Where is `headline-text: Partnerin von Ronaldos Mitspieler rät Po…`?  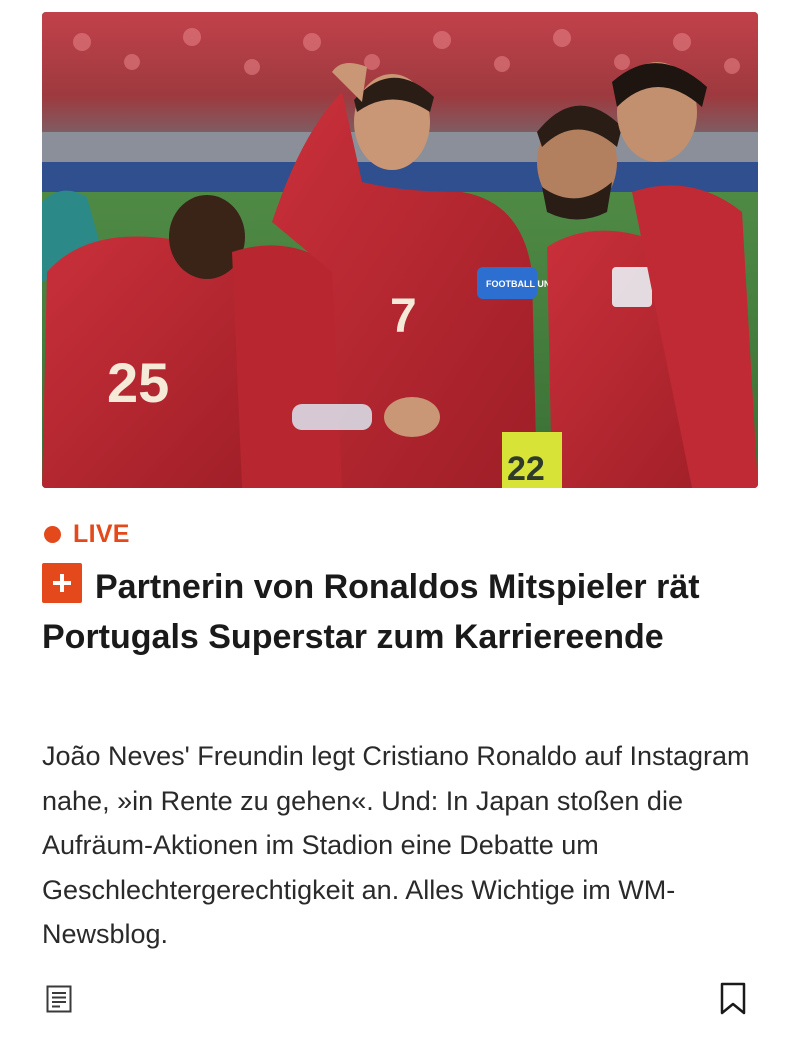 headline-text: Partnerin von Ronaldos Mitspieler rät Po… is located at coordinates (371, 612).